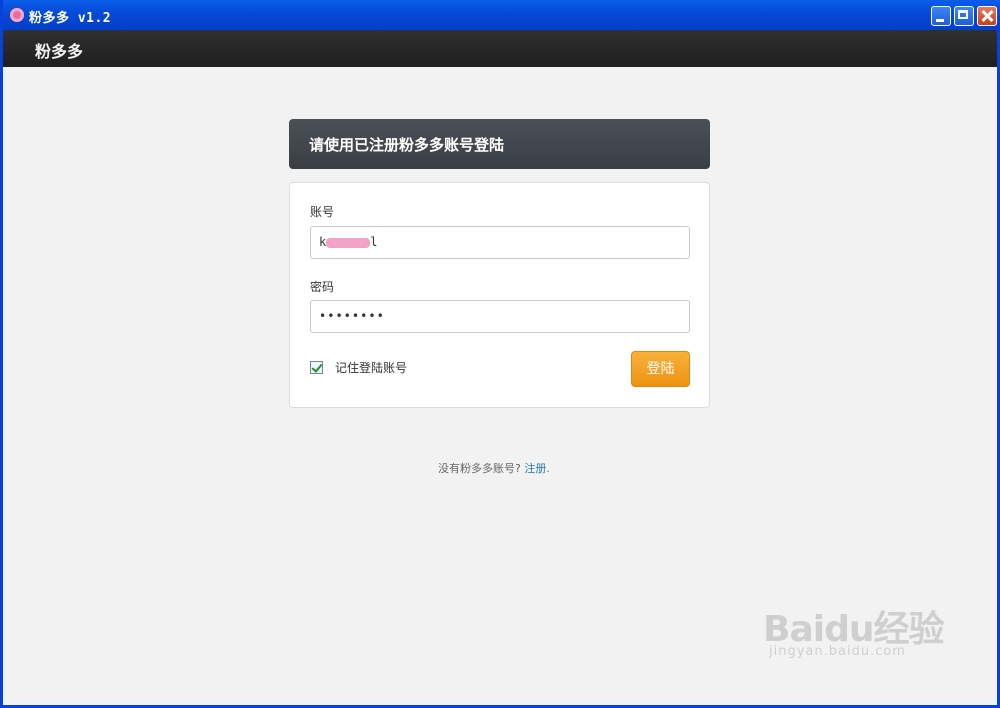 This screenshot has width=1000, height=708. Describe the element at coordinates (837, 651) in the screenshot. I see `watermark-url: jingyan.baidu.com` at that location.